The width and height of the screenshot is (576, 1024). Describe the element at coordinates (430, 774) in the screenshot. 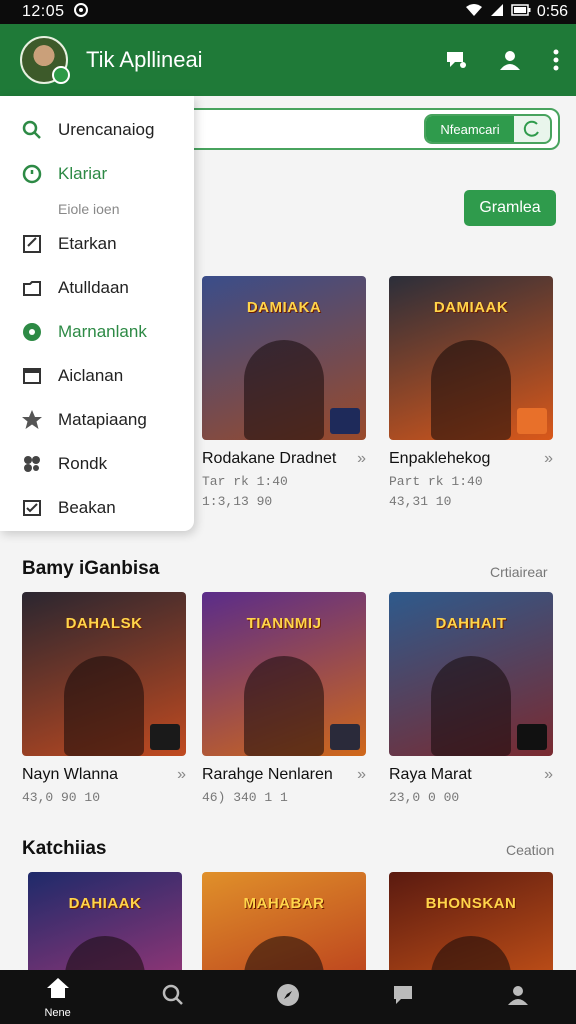

I see `game-title: Raya Marat` at that location.